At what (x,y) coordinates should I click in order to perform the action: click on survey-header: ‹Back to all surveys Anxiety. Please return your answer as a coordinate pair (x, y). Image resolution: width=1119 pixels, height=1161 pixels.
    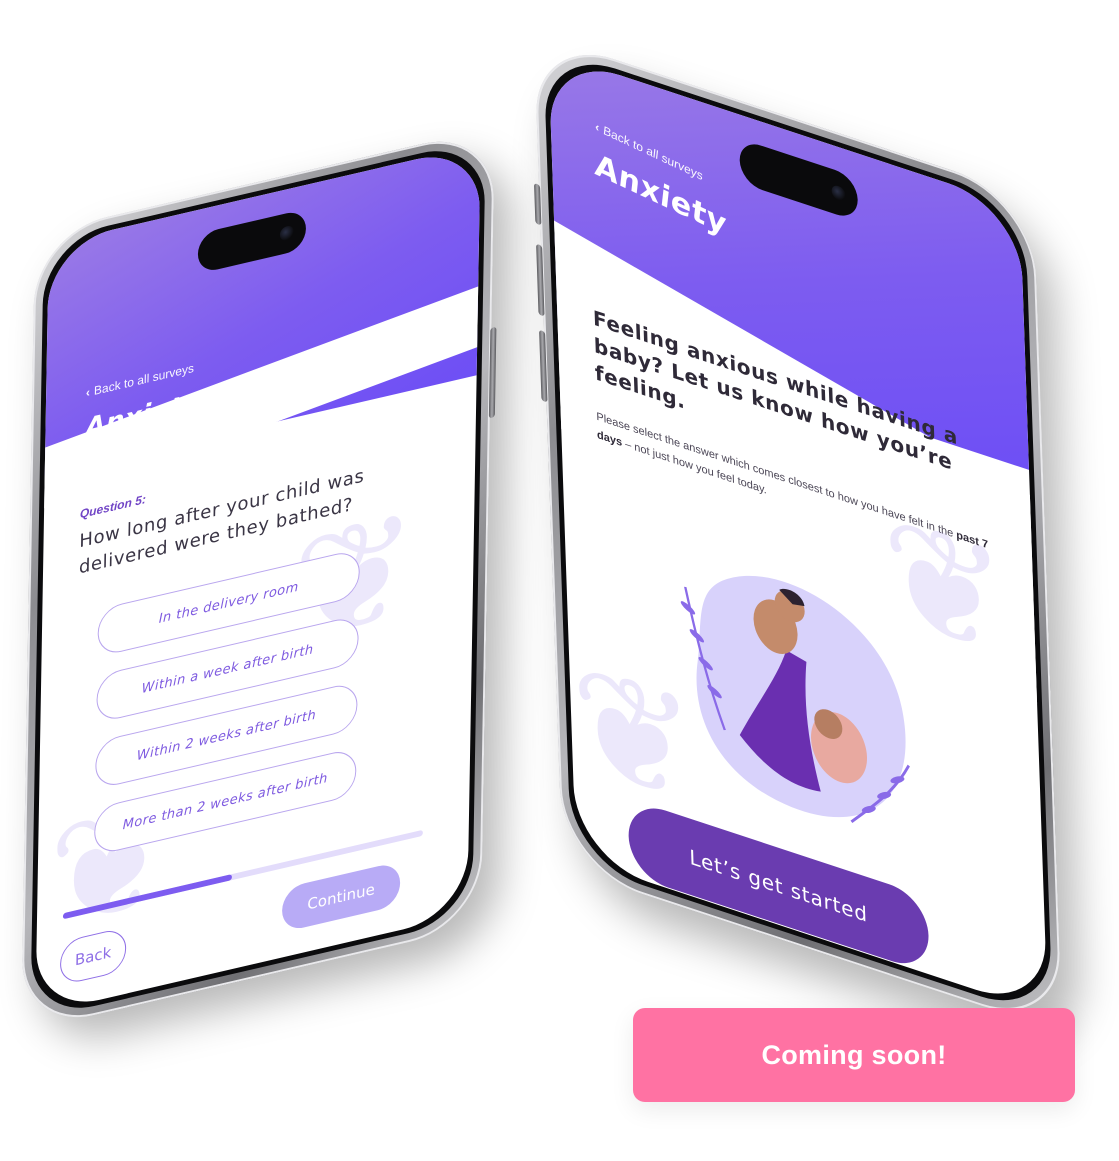
    Looking at the image, I should click on (258, 328).